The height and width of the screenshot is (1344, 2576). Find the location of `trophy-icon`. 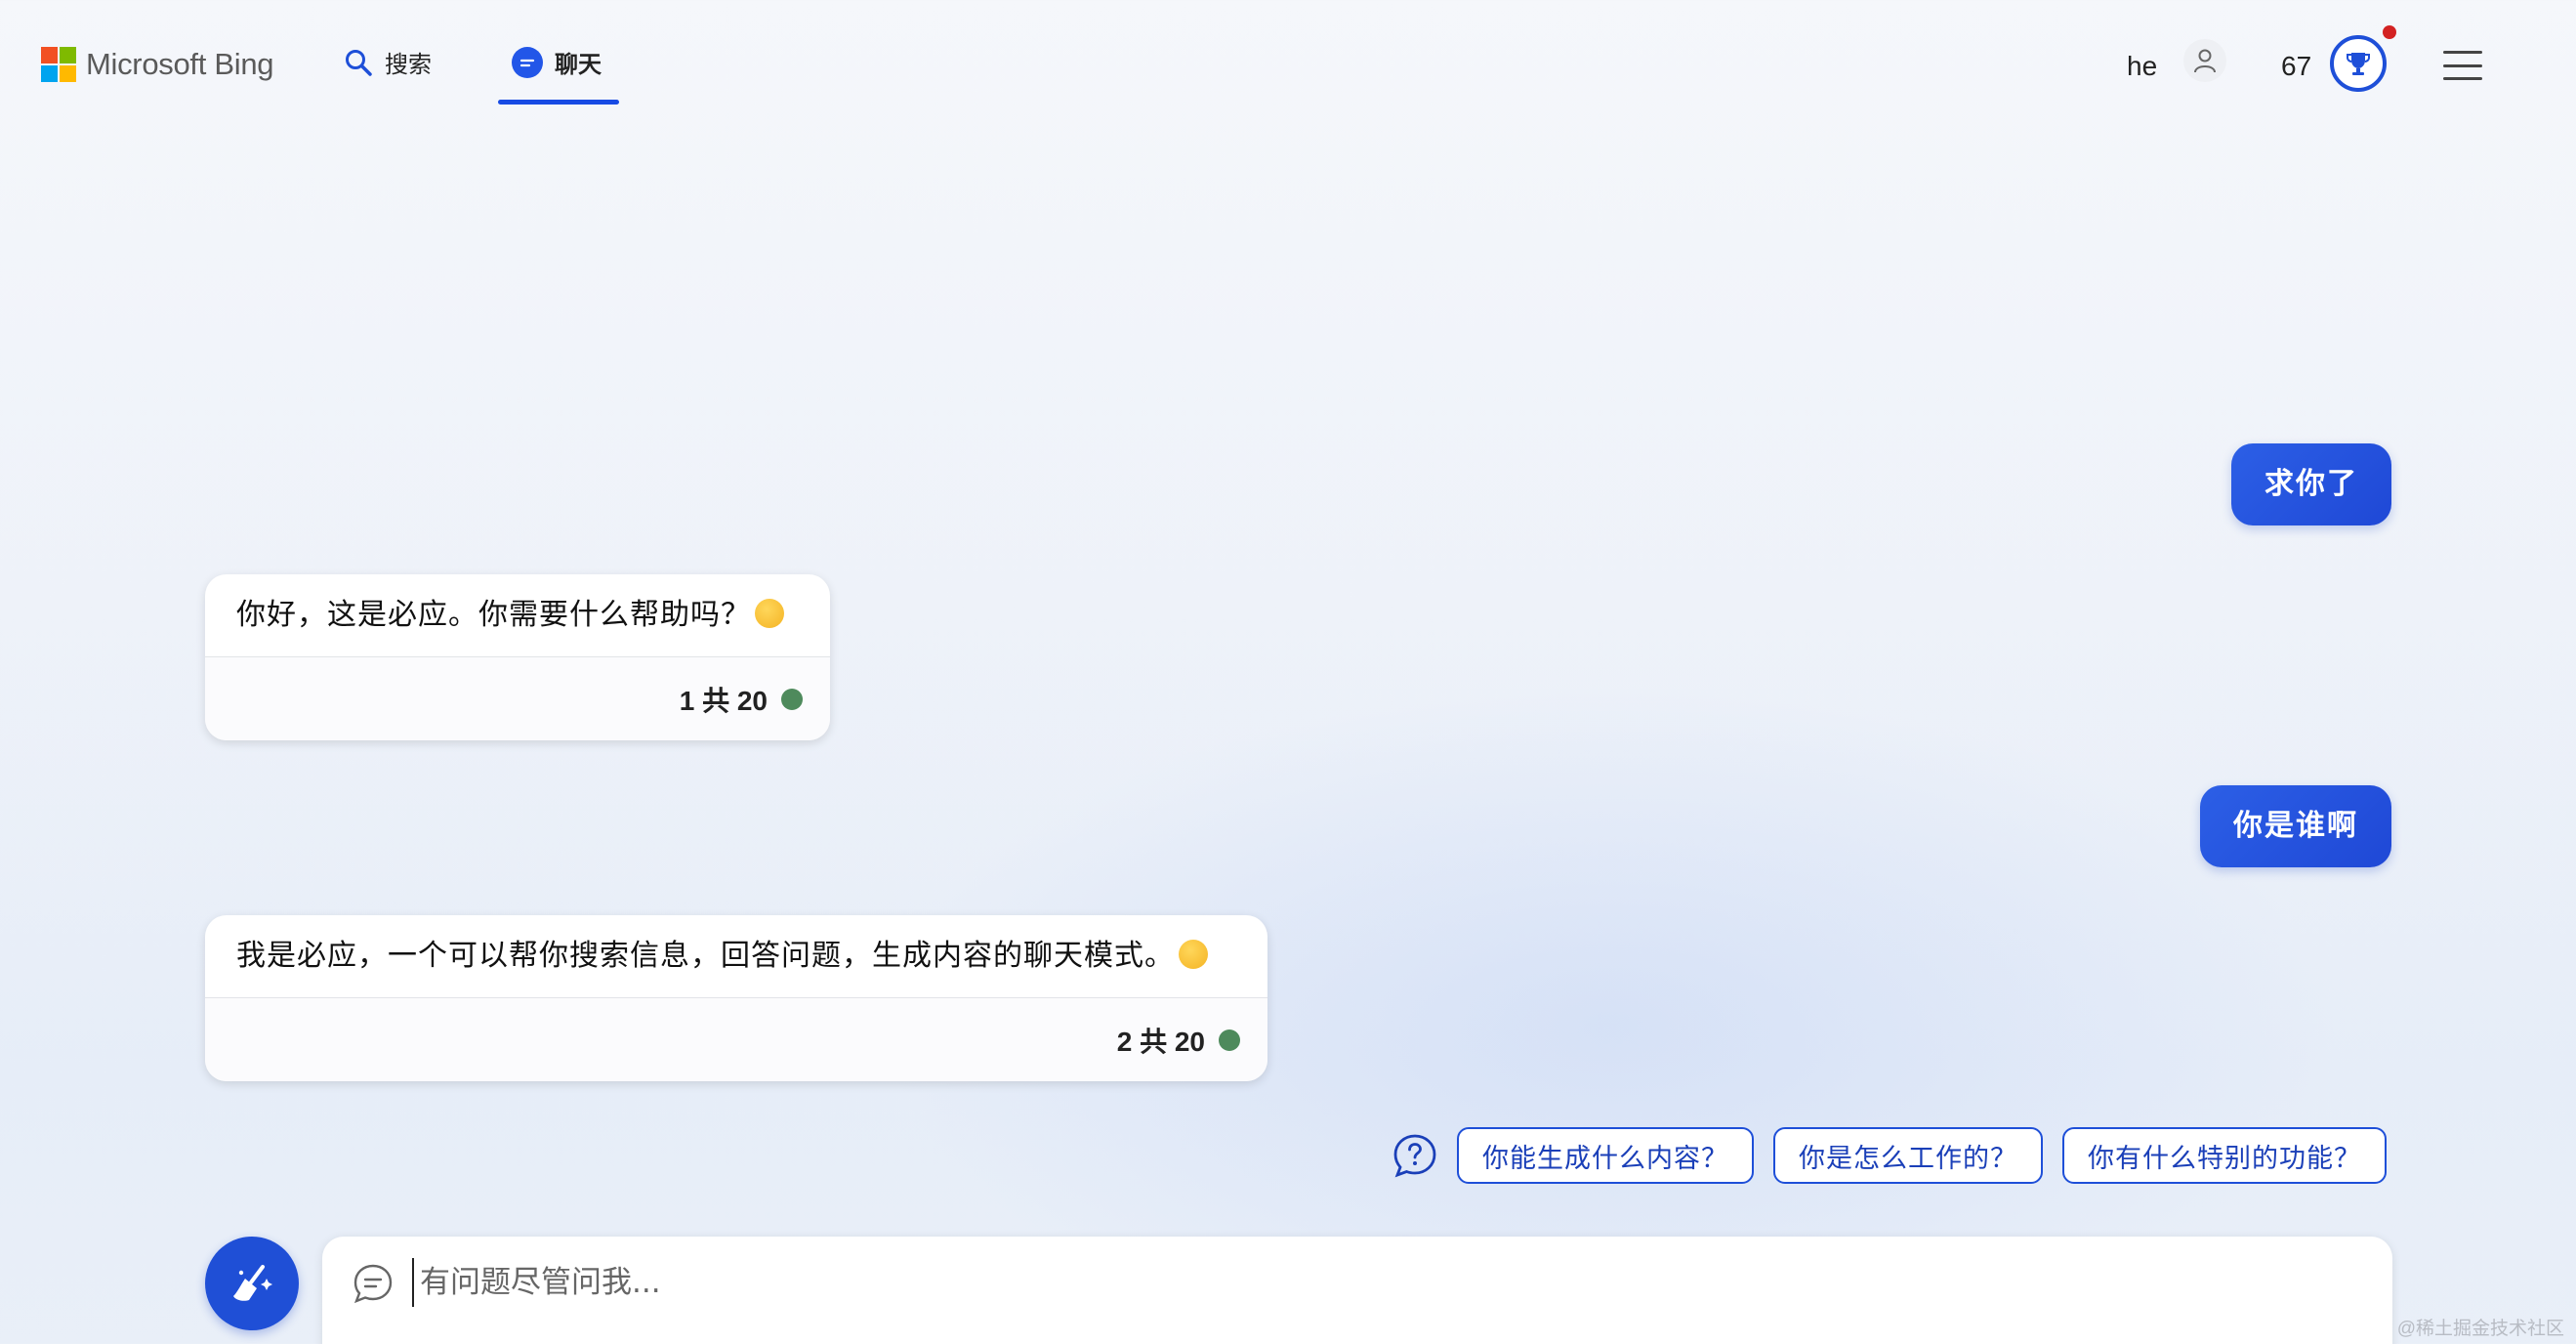

trophy-icon is located at coordinates (2358, 64).